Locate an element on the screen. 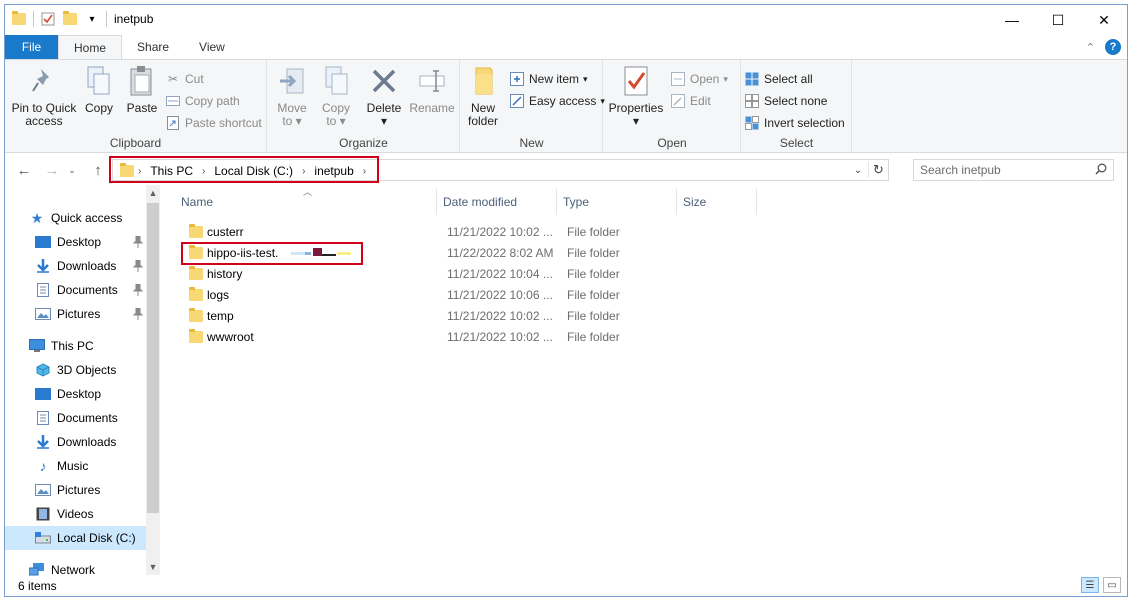  invert-selection-button: Invert selection is located at coordinates (794, 123).